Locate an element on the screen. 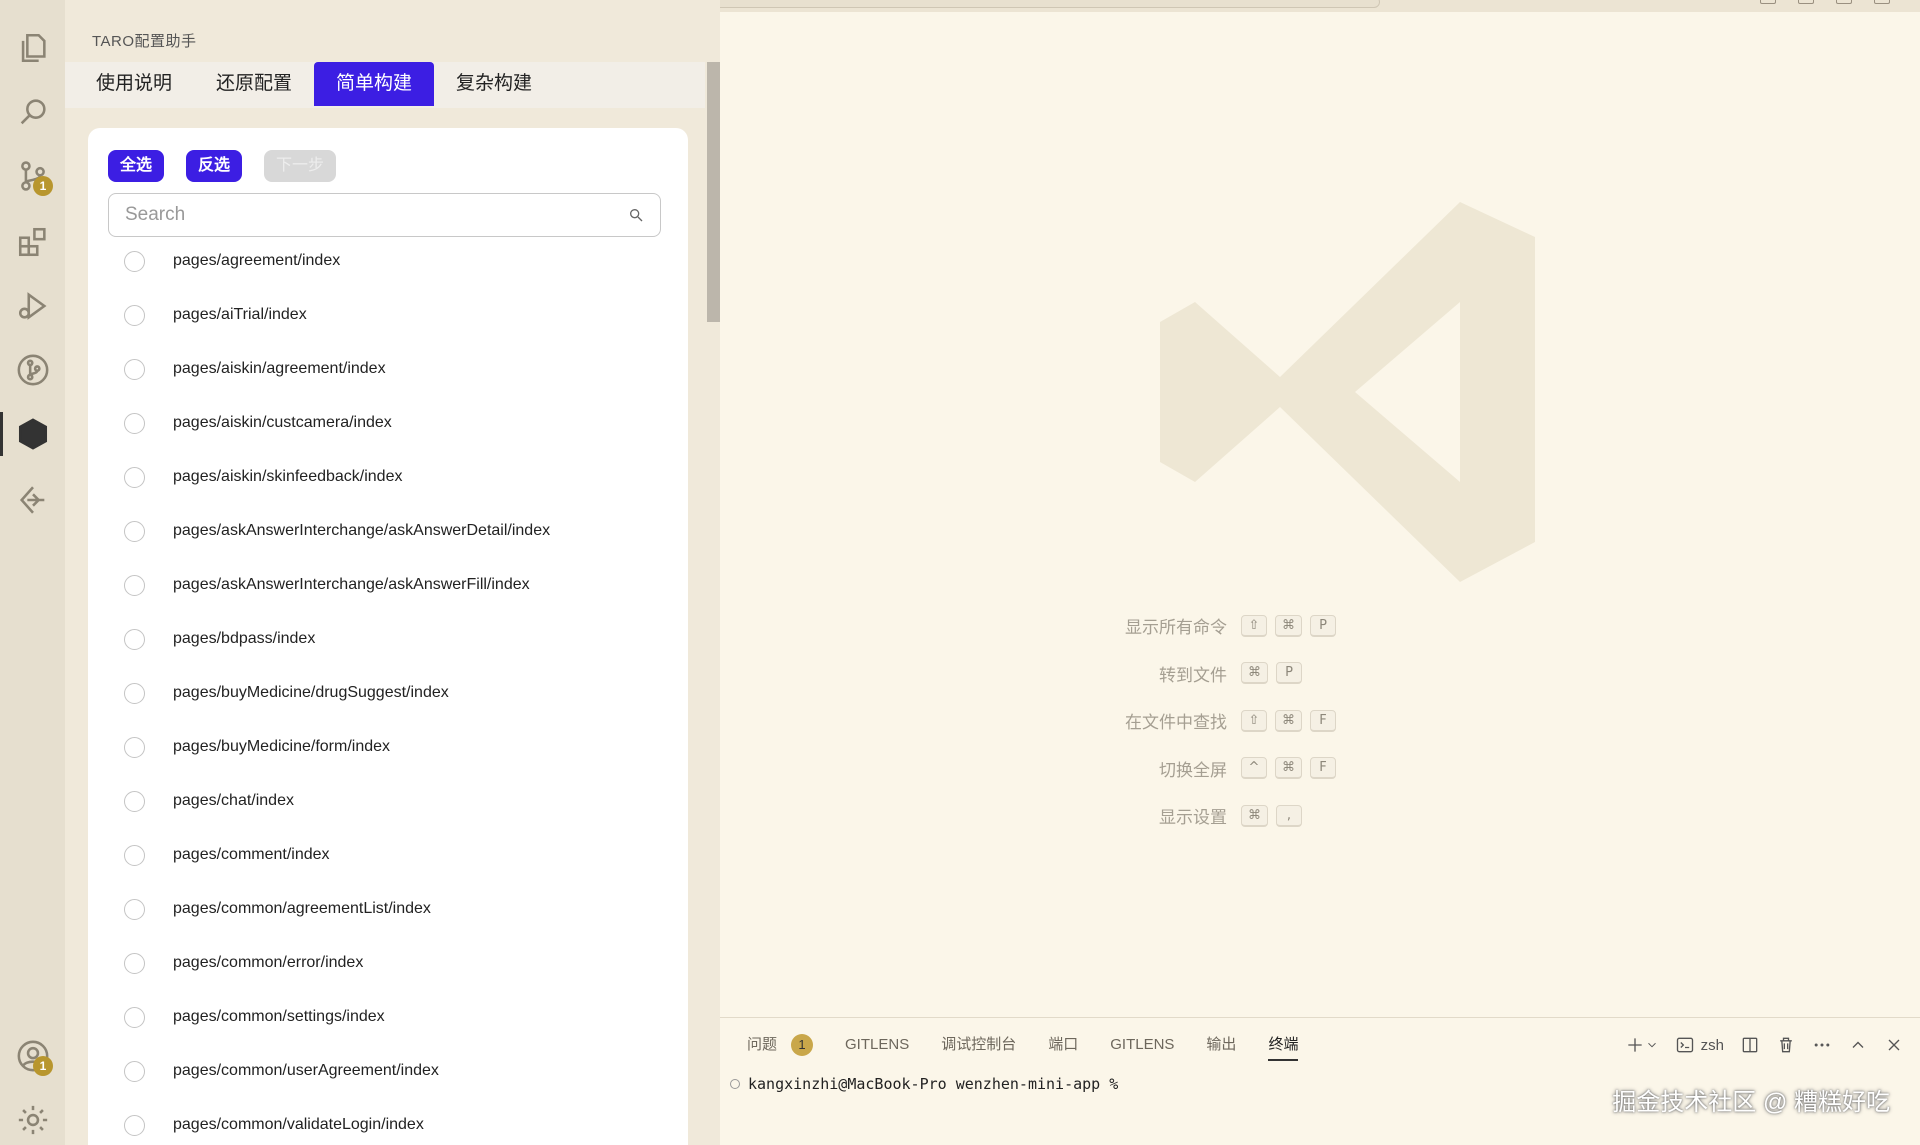 This screenshot has width=1920, height=1145. sidebar-scrollbar is located at coordinates (713, 192).